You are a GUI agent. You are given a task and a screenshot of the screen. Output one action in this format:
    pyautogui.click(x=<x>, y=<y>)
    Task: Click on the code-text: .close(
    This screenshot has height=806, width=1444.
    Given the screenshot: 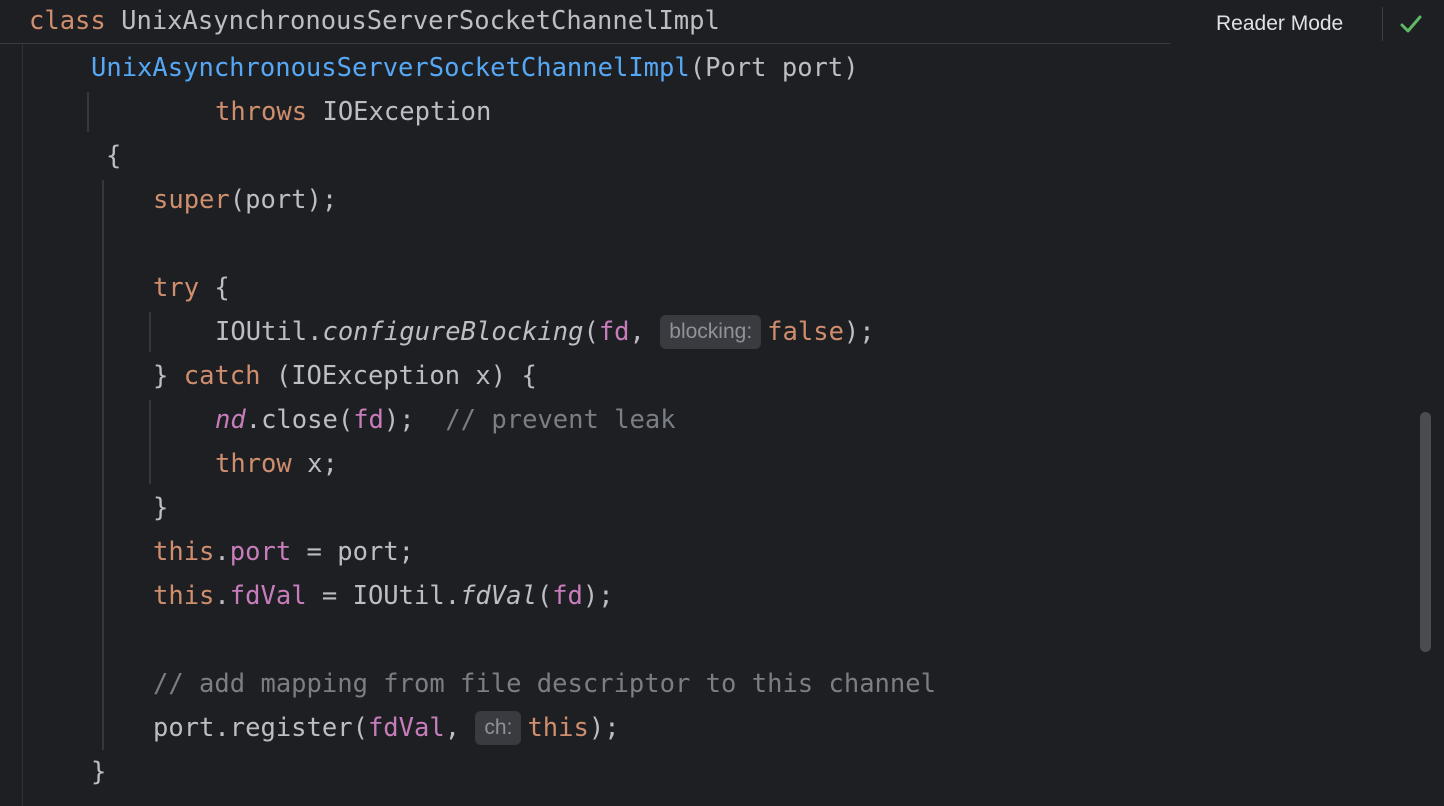 What is the action you would take?
    pyautogui.click(x=299, y=420)
    